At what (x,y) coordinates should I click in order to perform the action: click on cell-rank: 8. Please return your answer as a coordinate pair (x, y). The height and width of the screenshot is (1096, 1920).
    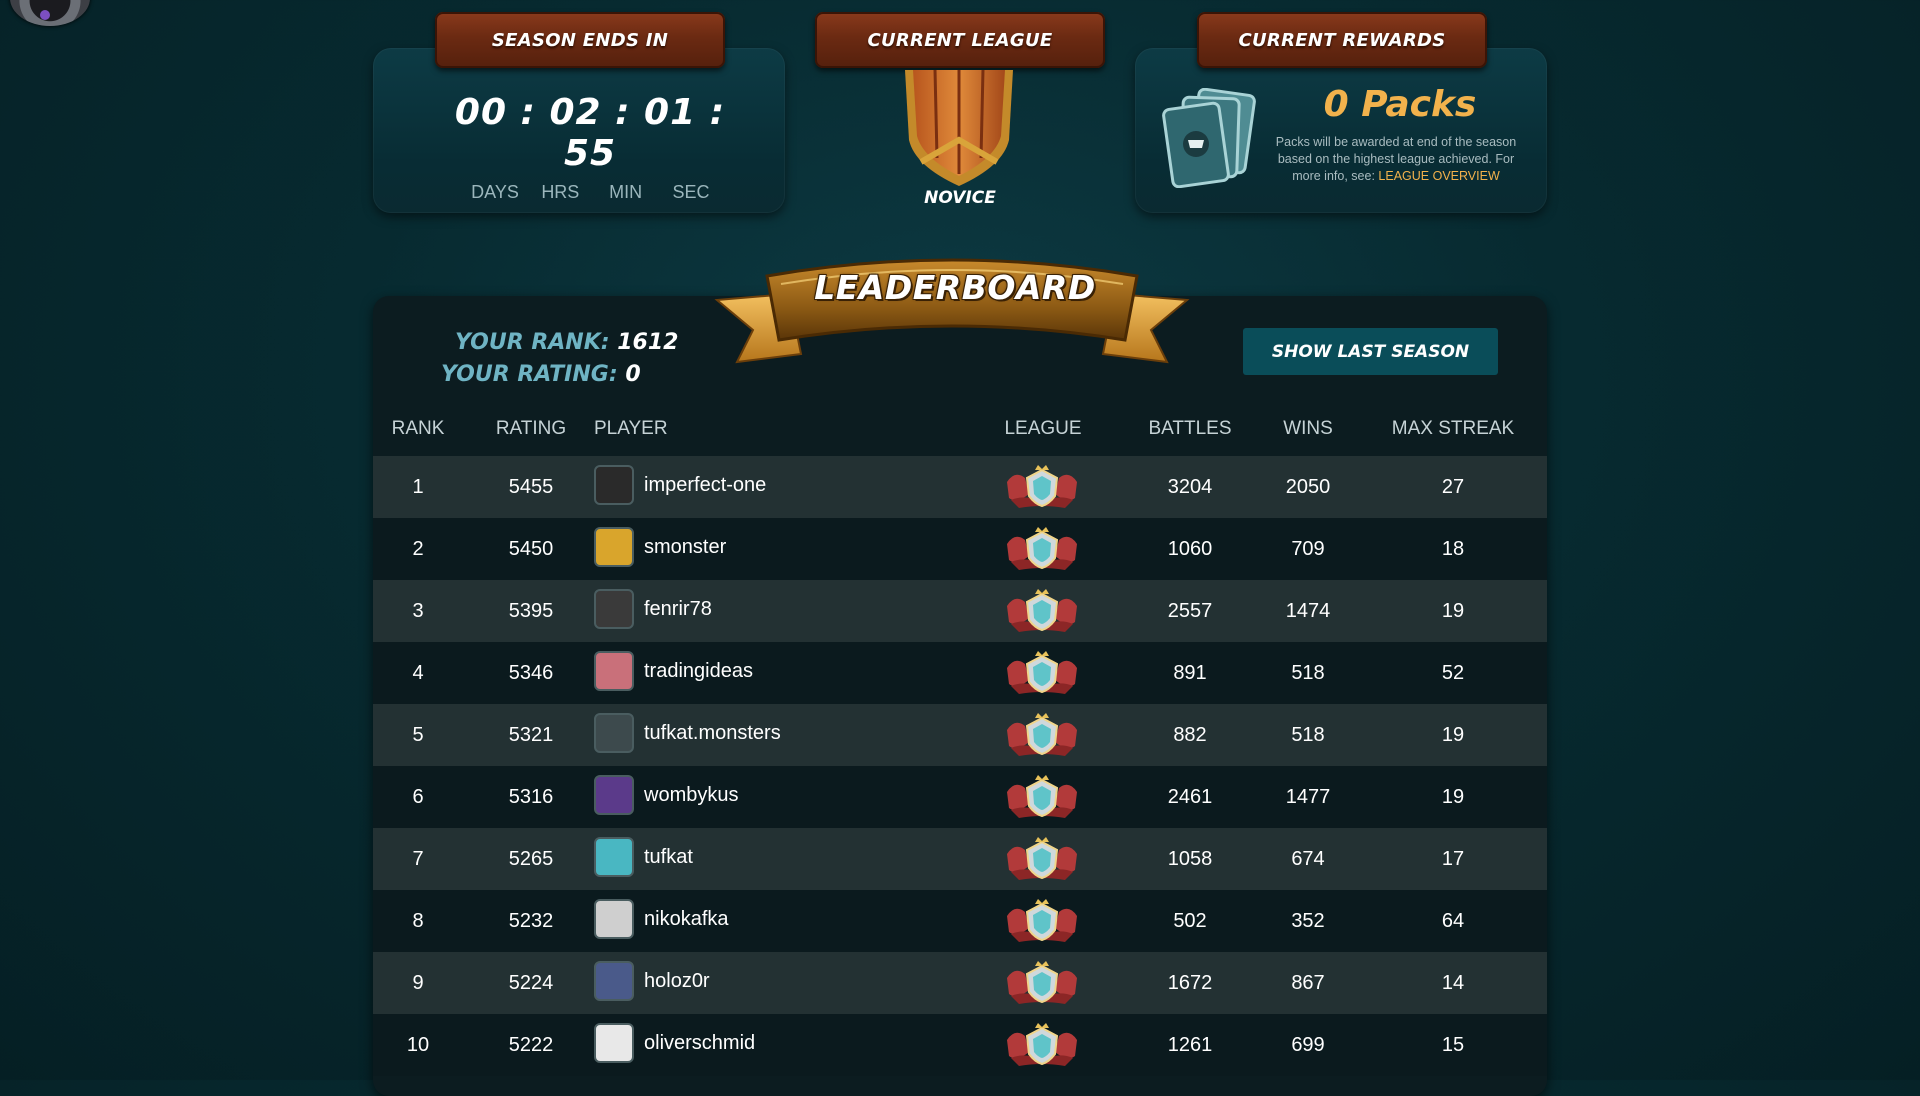
    Looking at the image, I should click on (418, 921).